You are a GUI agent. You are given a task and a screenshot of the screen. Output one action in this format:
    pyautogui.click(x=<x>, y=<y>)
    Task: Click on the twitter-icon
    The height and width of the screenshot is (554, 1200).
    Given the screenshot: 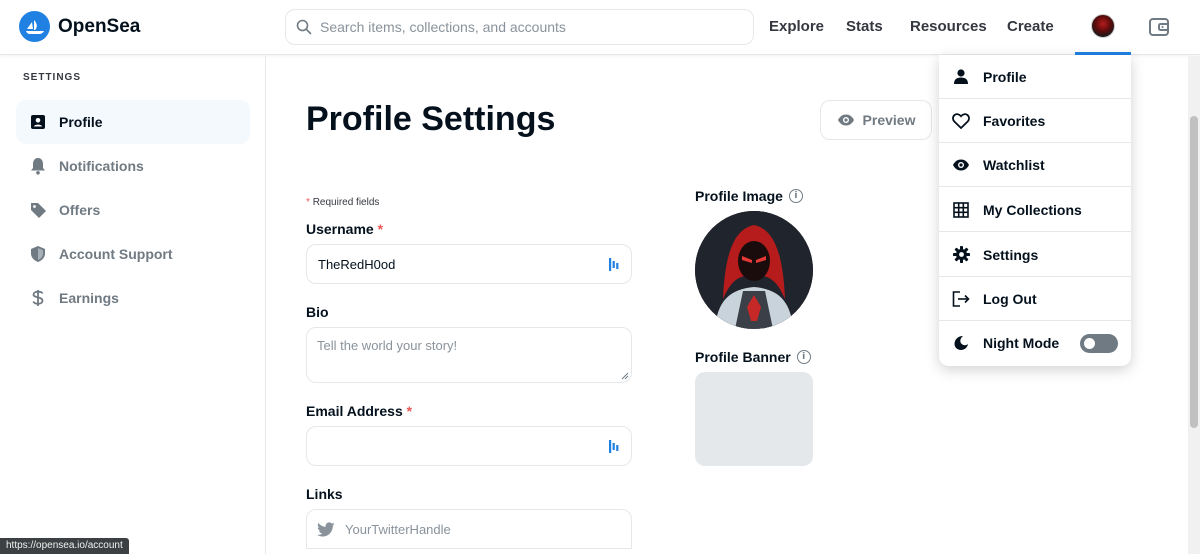 What is the action you would take?
    pyautogui.click(x=326, y=528)
    